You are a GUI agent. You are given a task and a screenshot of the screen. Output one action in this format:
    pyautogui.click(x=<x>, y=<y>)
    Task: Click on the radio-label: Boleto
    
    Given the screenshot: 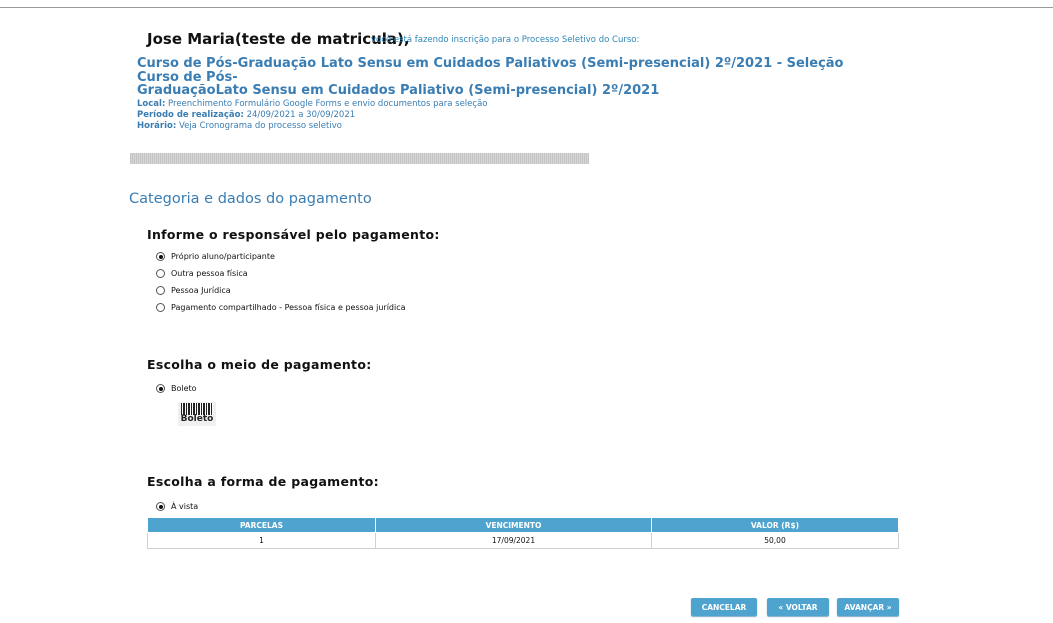 What is the action you would take?
    pyautogui.click(x=184, y=388)
    